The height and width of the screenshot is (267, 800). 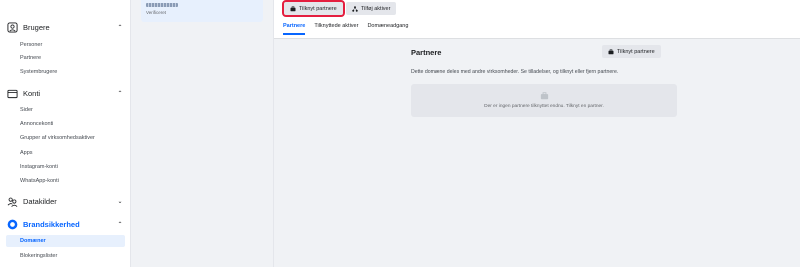 I want to click on redacted-domain-name, so click(x=162, y=5).